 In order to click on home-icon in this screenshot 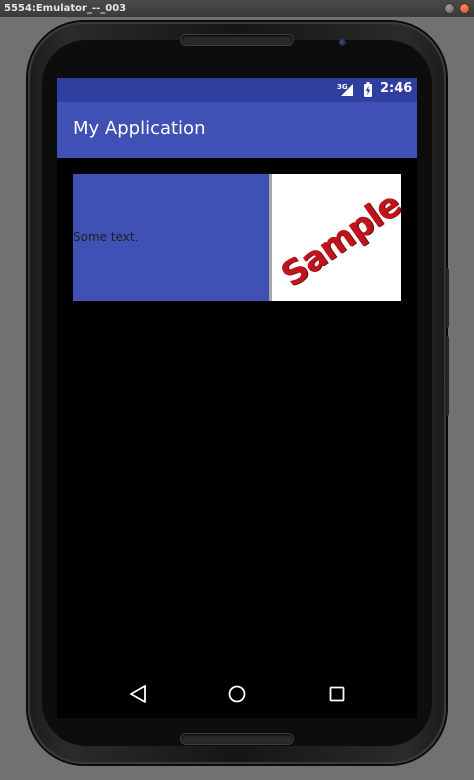, I will do `click(237, 694)`.